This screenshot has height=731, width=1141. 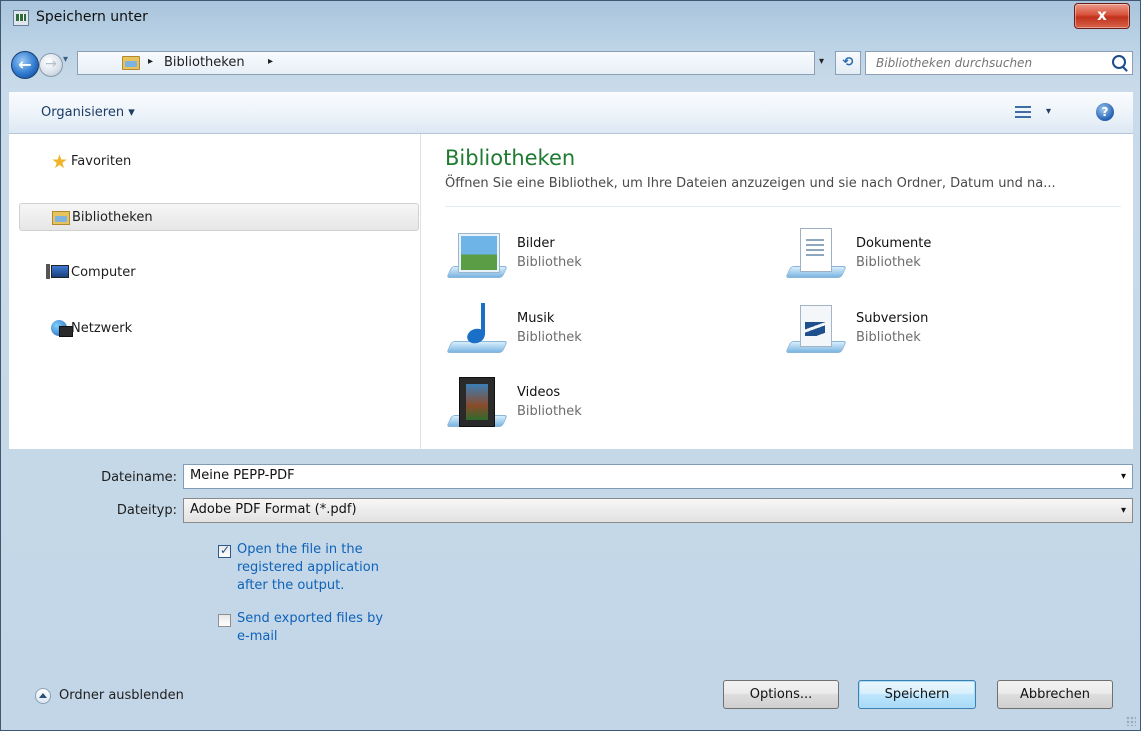 I want to click on app-icon, so click(x=21, y=18).